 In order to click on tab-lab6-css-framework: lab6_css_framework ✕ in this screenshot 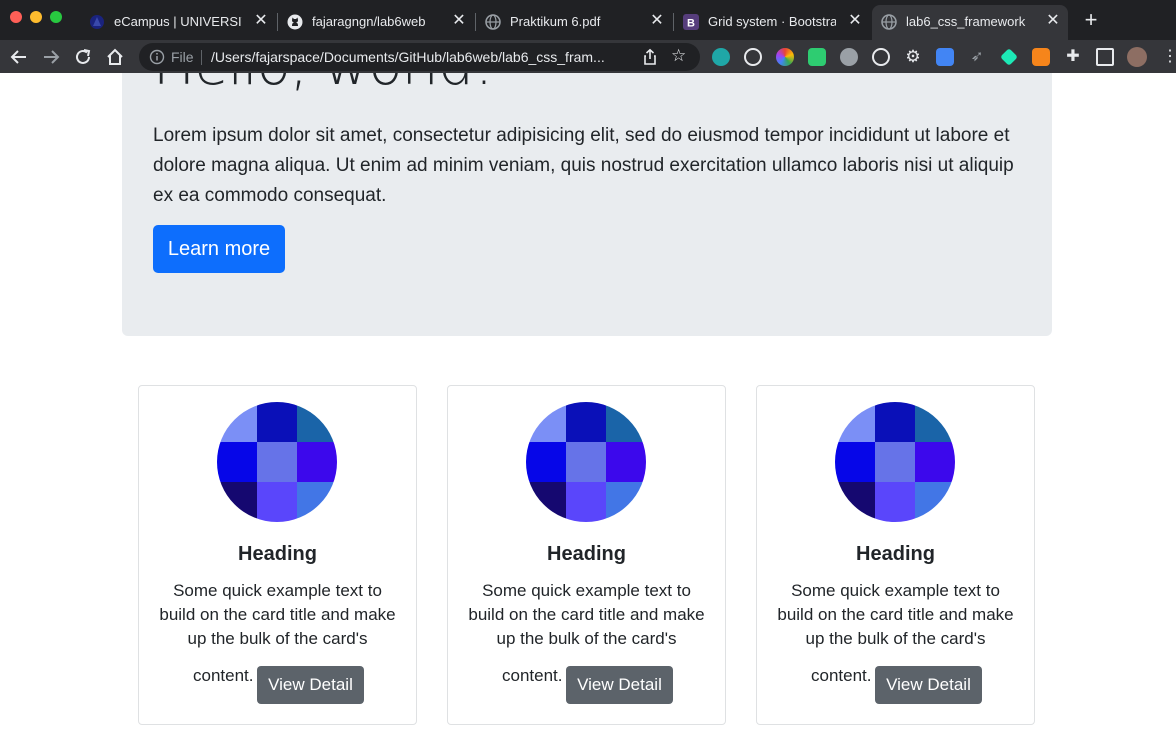, I will do `click(970, 22)`.